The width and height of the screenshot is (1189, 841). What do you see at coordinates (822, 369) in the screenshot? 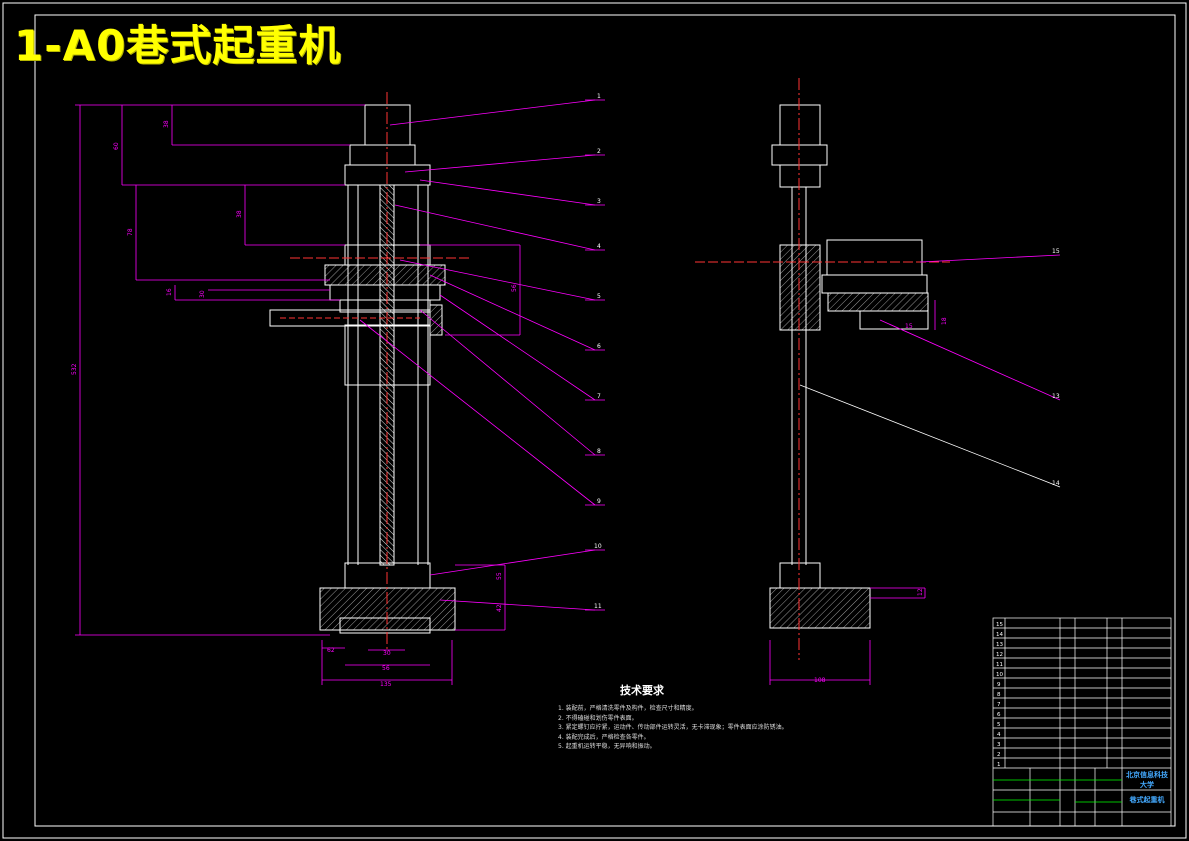
I see `side-view` at bounding box center [822, 369].